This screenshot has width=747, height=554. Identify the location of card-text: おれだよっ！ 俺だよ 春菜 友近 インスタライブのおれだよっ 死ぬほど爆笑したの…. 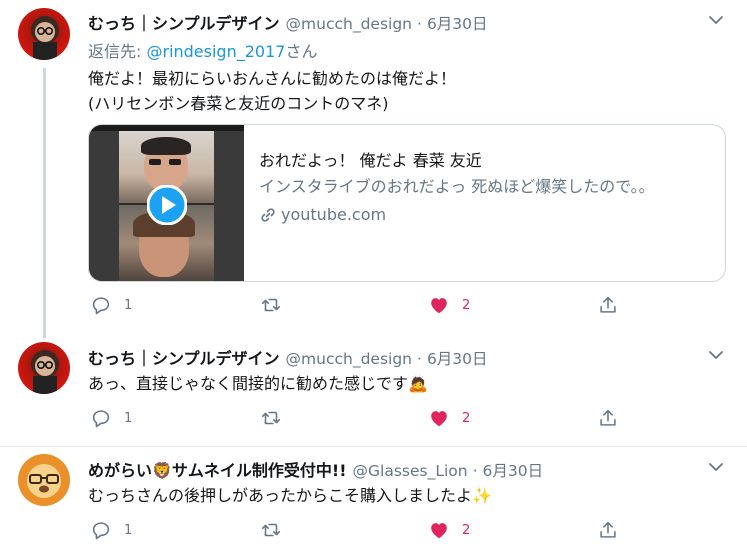
(484, 186).